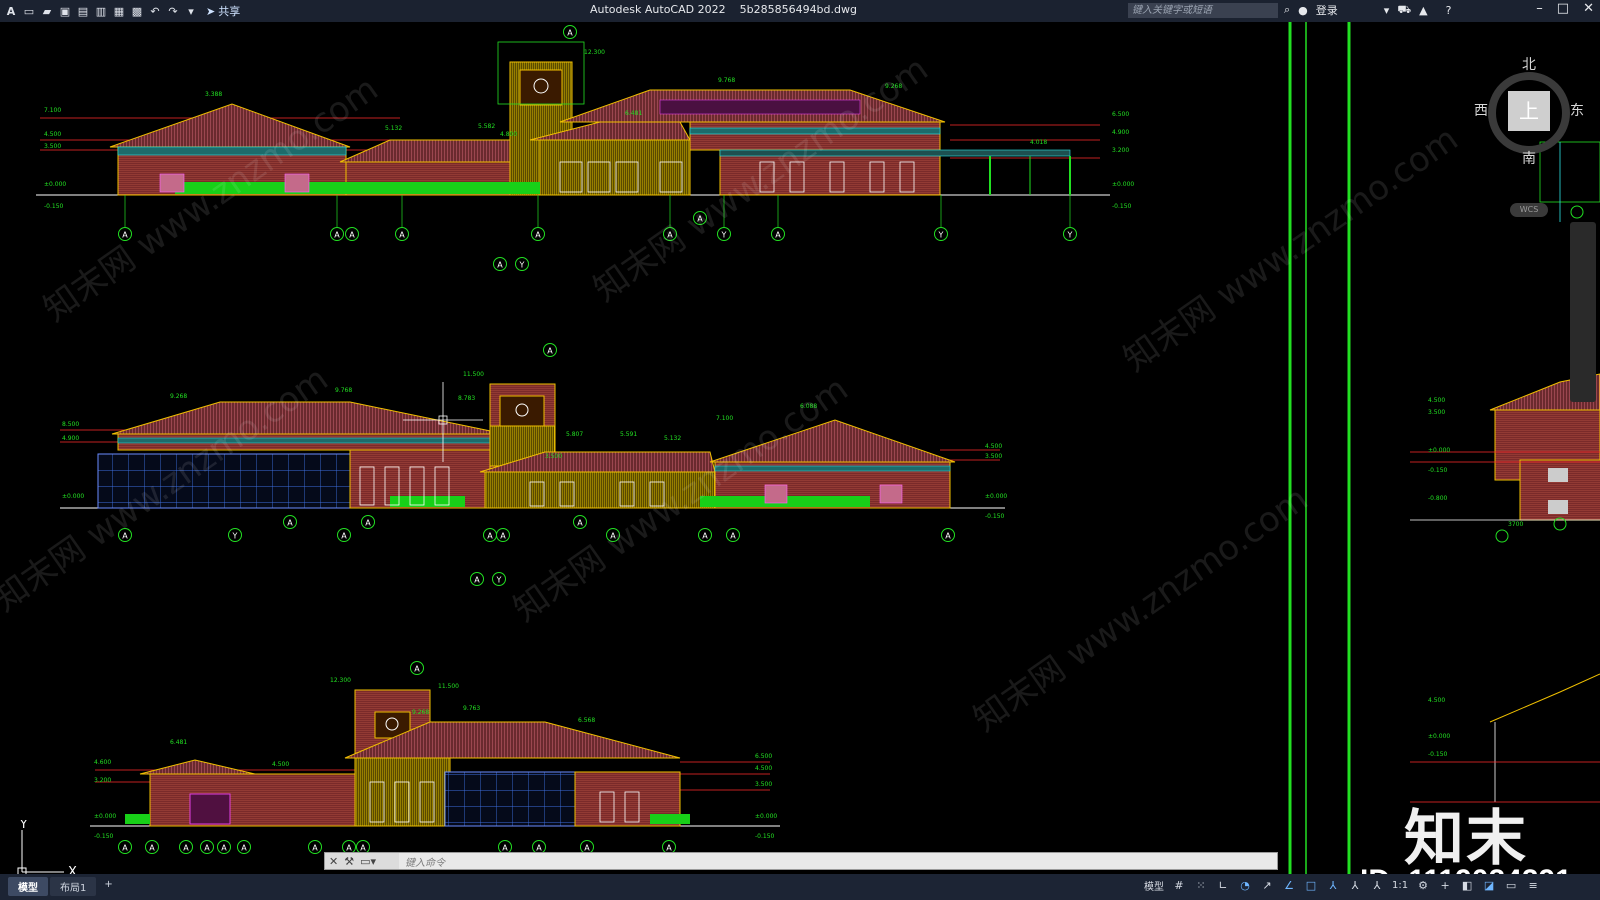  Describe the element at coordinates (1529, 64) in the screenshot. I see `compass-north: 北` at that location.